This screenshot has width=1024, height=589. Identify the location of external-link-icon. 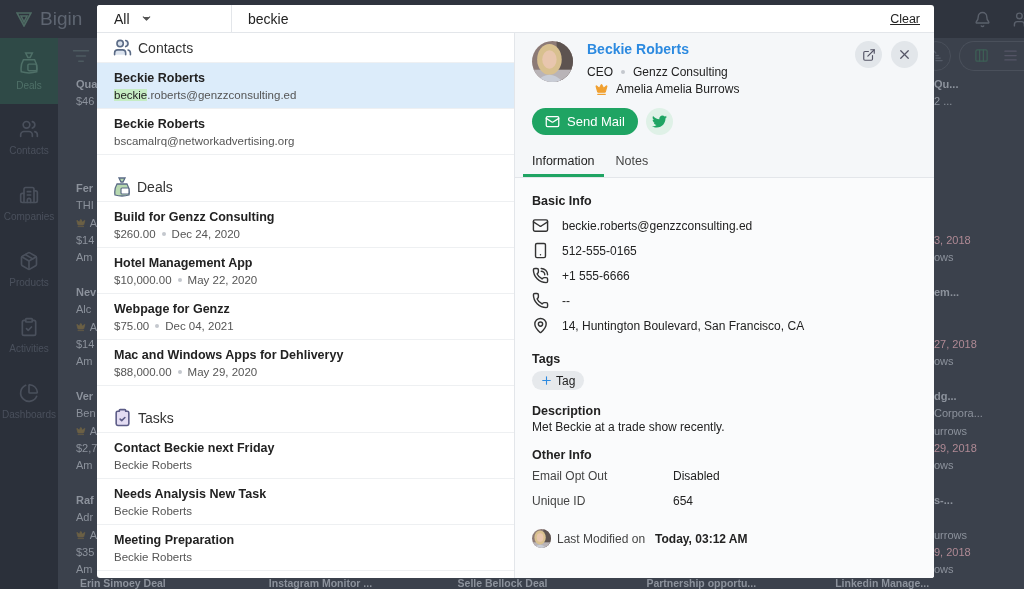
(868, 54).